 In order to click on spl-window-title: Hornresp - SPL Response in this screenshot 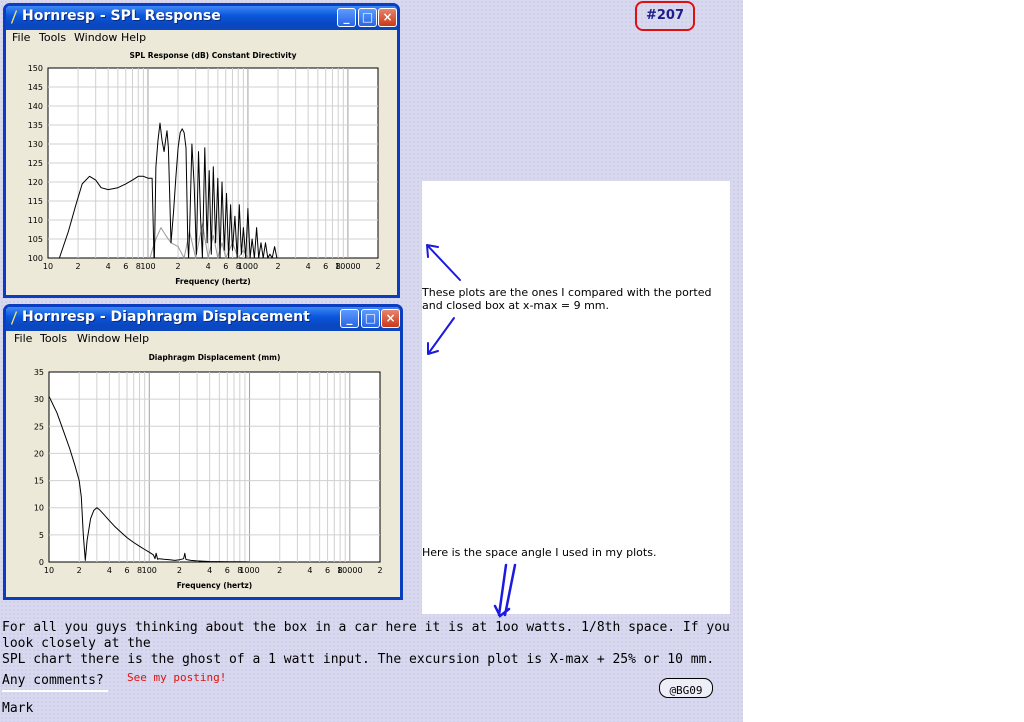, I will do `click(121, 16)`.